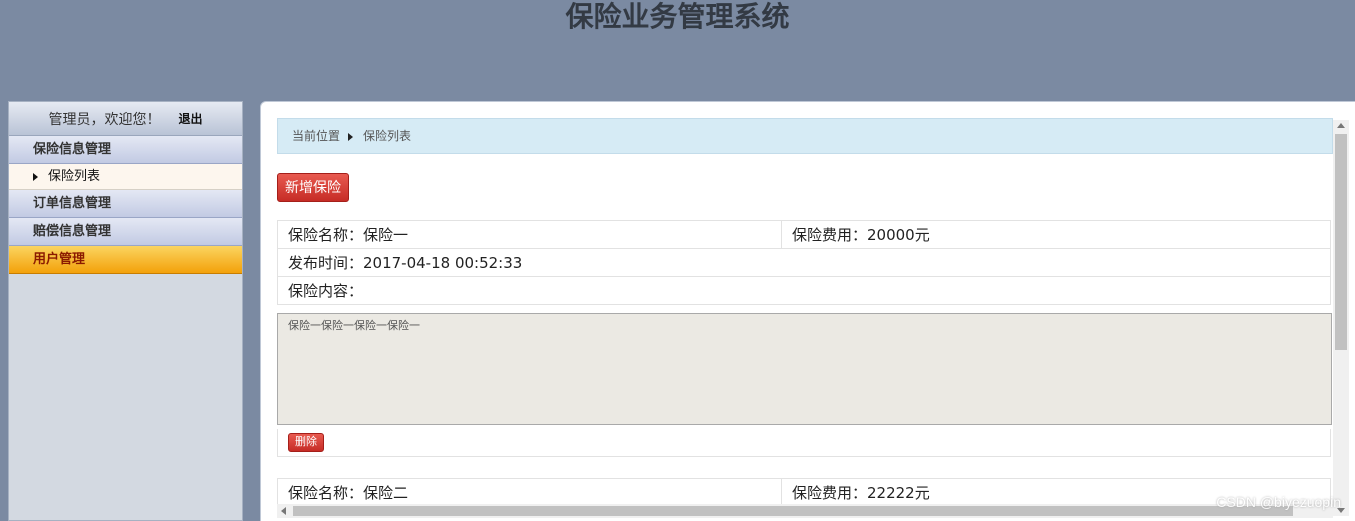 Image resolution: width=1355 pixels, height=521 pixels. I want to click on breadcrumb-page: 保险列表, so click(387, 136).